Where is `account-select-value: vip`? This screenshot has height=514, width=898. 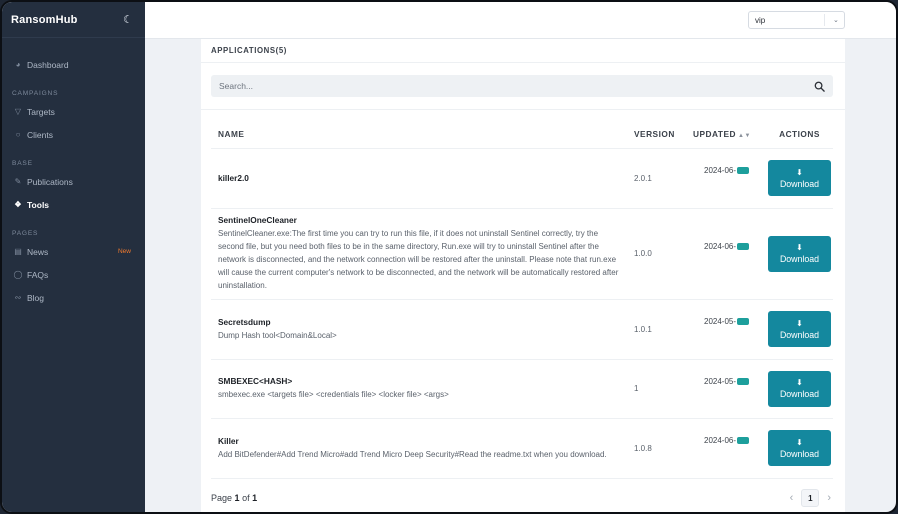
account-select-value: vip is located at coordinates (790, 20).